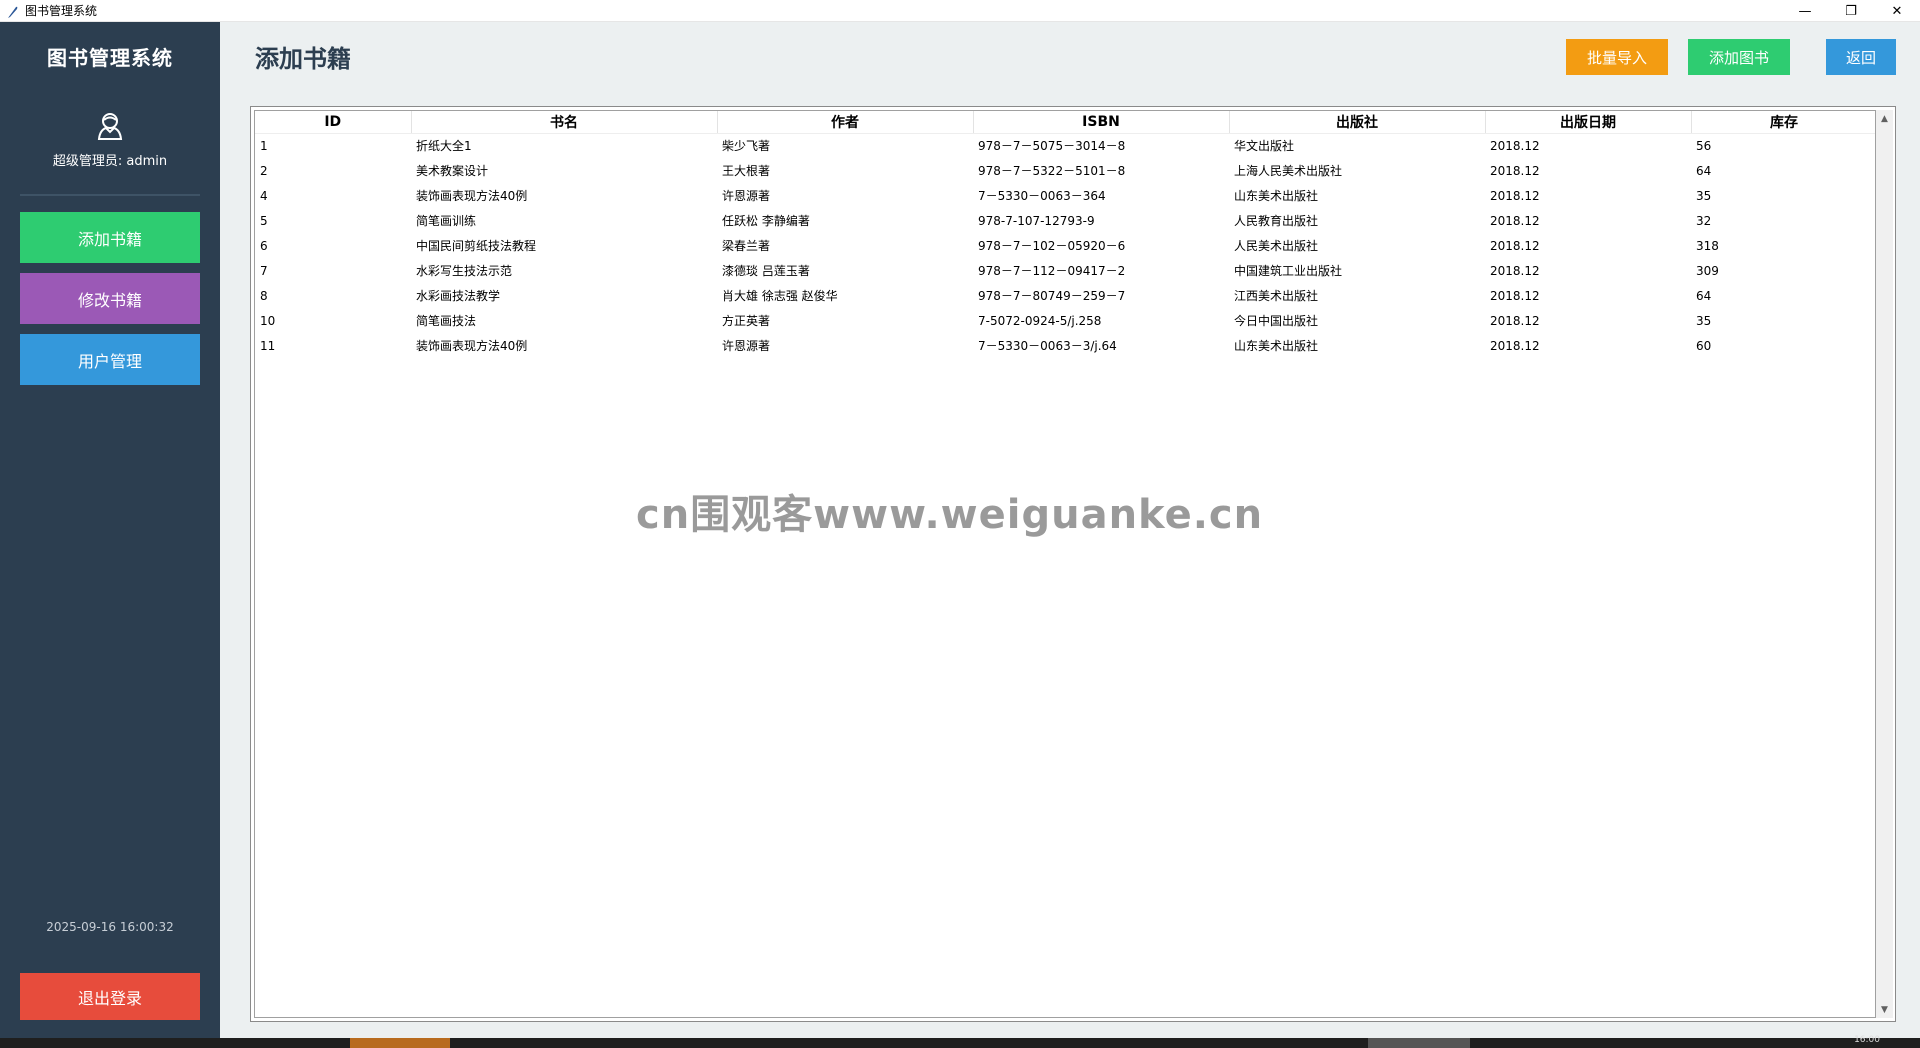 This screenshot has width=1920, height=1048. I want to click on scroll-up-arrow-icon: ▲, so click(1884, 118).